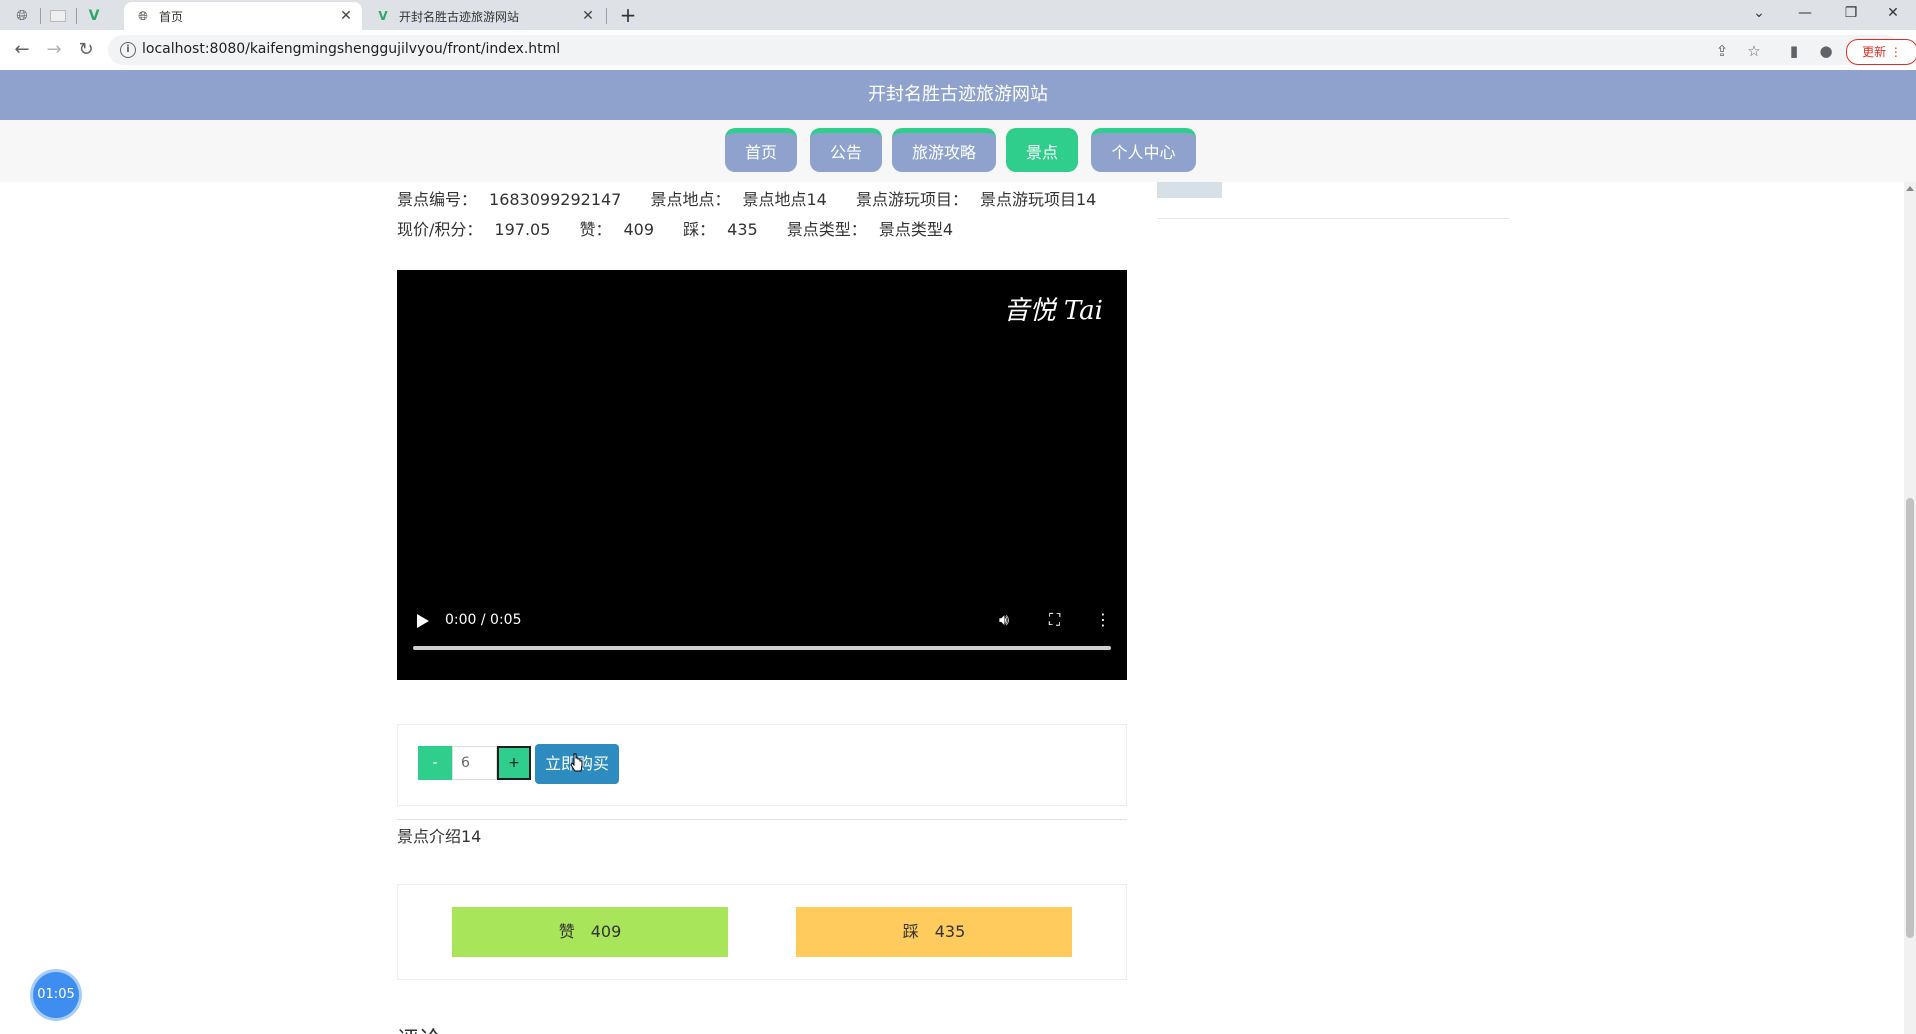 Image resolution: width=1916 pixels, height=1034 pixels. I want to click on info-field: 现价/积分： 197.05, so click(479, 229).